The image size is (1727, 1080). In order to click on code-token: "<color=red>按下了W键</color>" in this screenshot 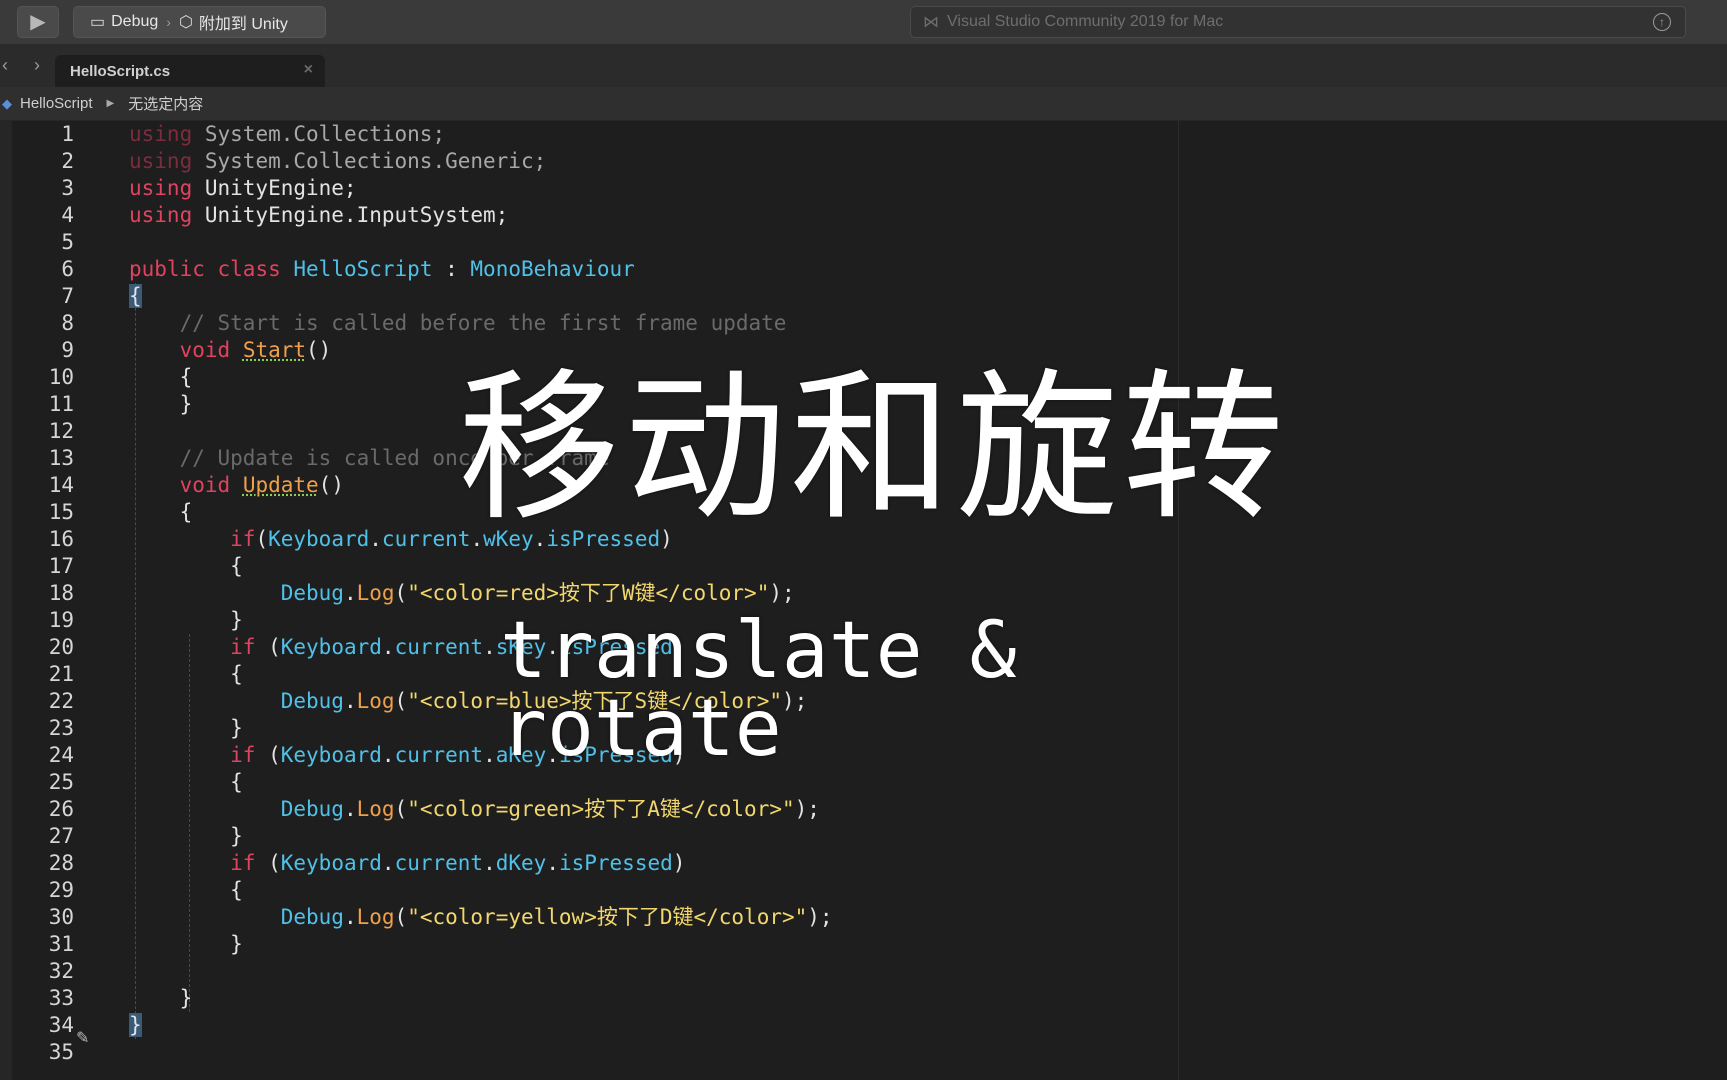, I will do `click(588, 593)`.